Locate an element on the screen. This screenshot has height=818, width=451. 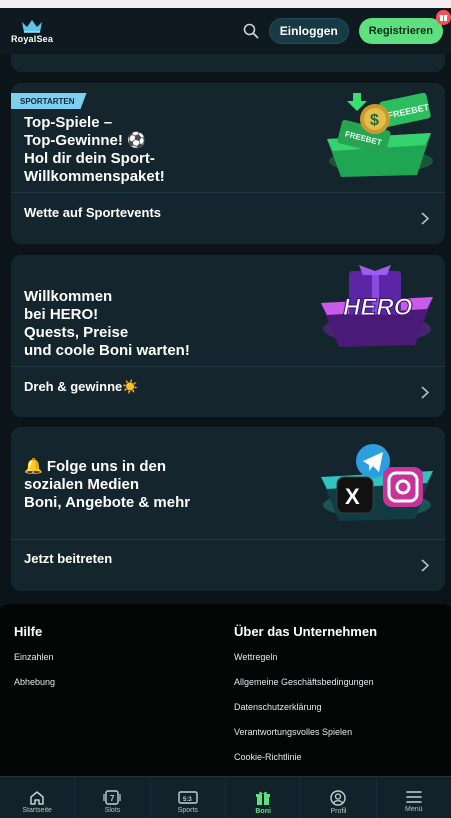
nav-label: Sports is located at coordinates (187, 810).